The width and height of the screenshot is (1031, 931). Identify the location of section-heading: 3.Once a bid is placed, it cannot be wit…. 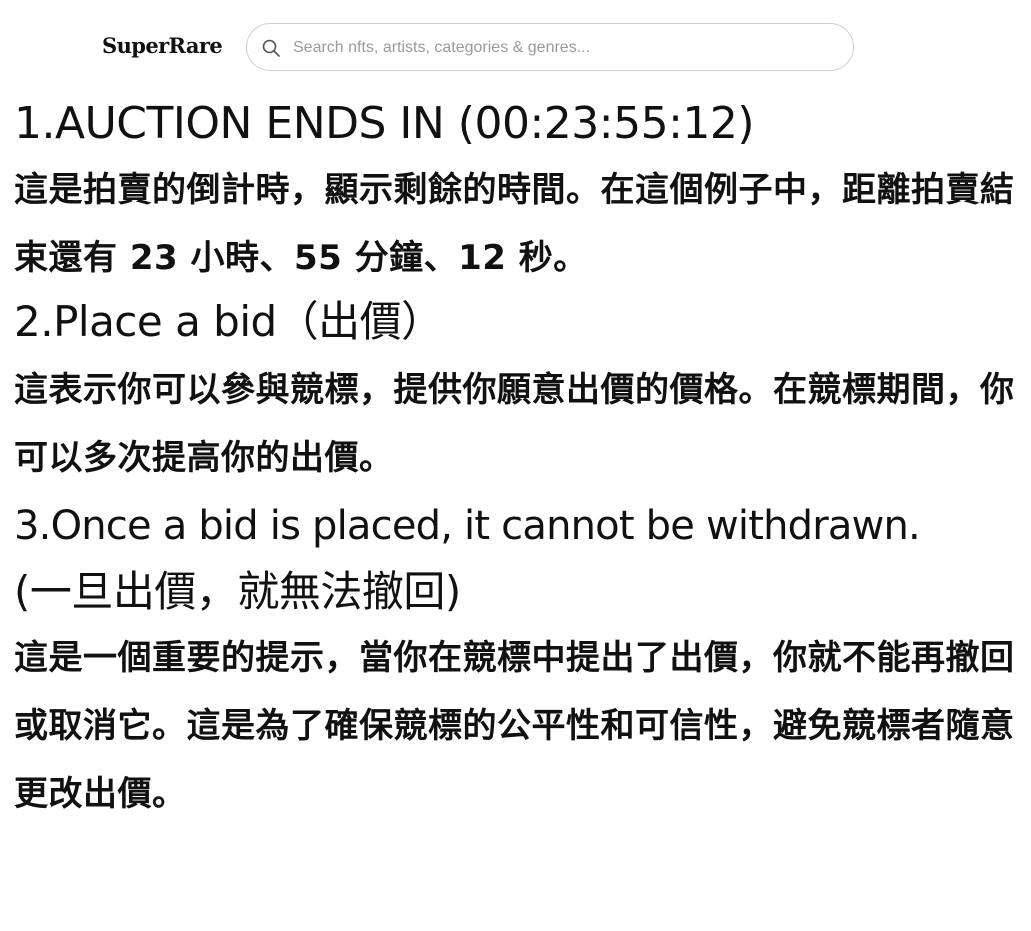
(467, 526).